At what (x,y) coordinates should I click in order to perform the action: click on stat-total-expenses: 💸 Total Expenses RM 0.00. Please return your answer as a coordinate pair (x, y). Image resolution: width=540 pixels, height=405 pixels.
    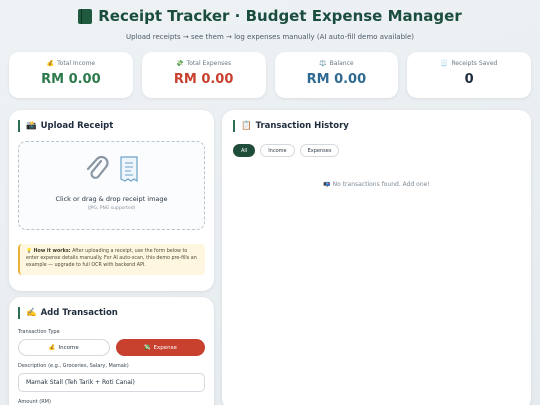
    Looking at the image, I should click on (203, 75).